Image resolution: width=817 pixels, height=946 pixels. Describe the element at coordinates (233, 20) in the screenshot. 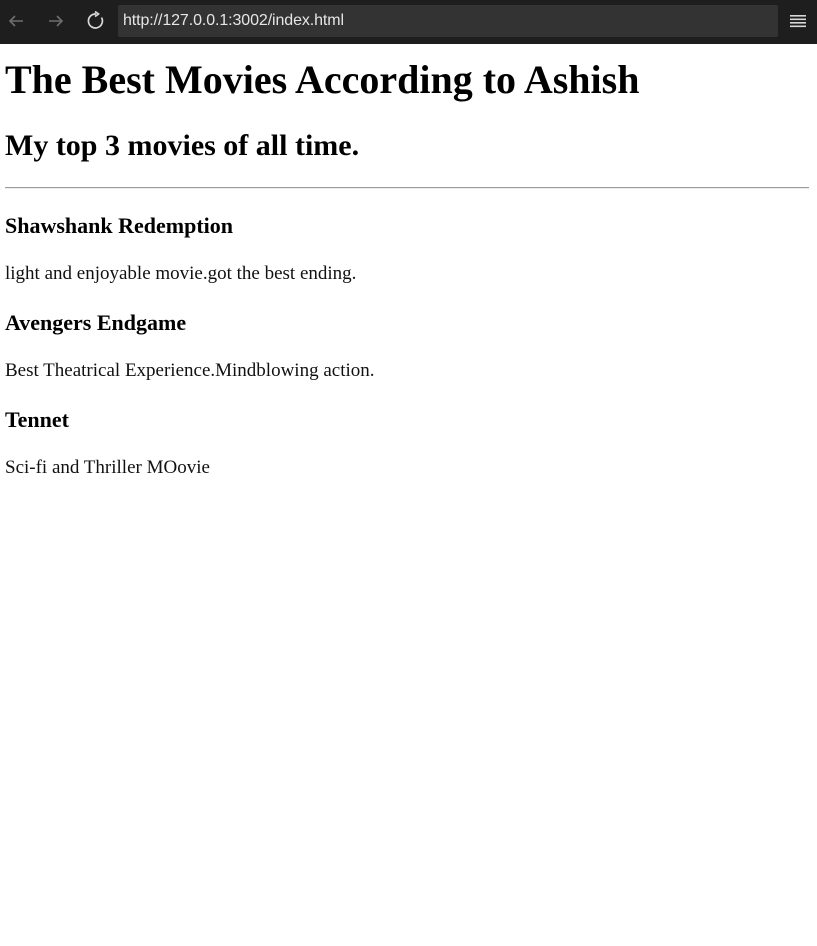

I see `url-text: http://127.0.0.1:3002/index.html` at that location.